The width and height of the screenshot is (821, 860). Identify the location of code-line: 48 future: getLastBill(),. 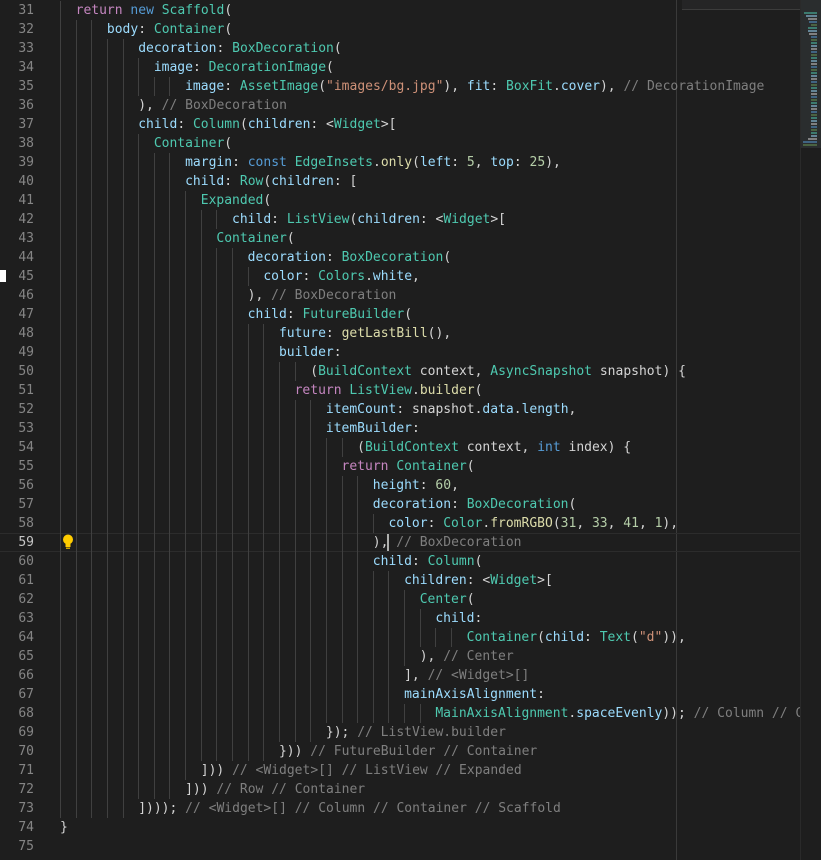
(400, 333).